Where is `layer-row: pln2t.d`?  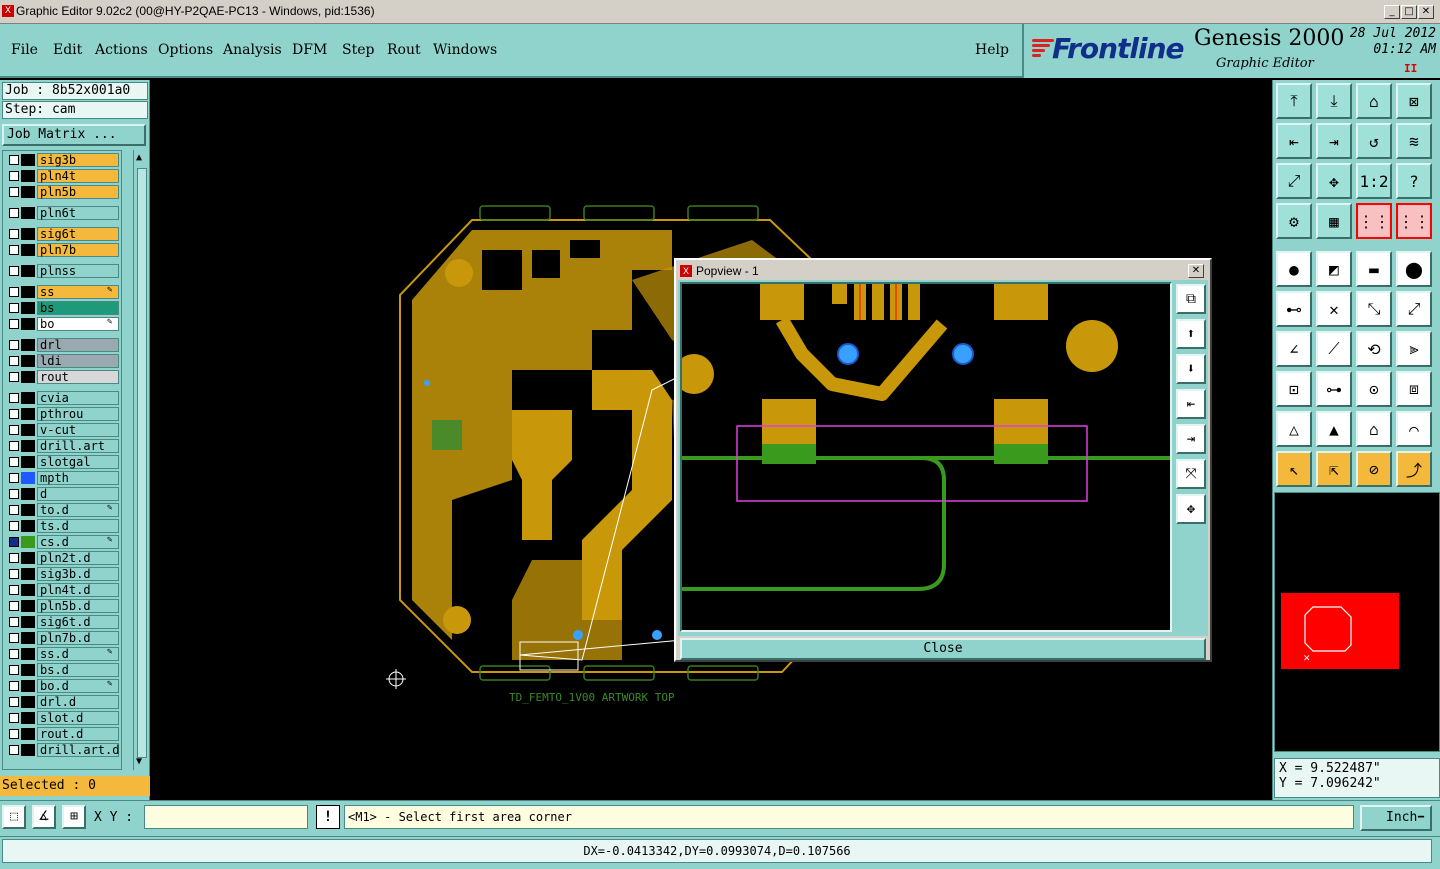 layer-row: pln2t.d is located at coordinates (62, 558).